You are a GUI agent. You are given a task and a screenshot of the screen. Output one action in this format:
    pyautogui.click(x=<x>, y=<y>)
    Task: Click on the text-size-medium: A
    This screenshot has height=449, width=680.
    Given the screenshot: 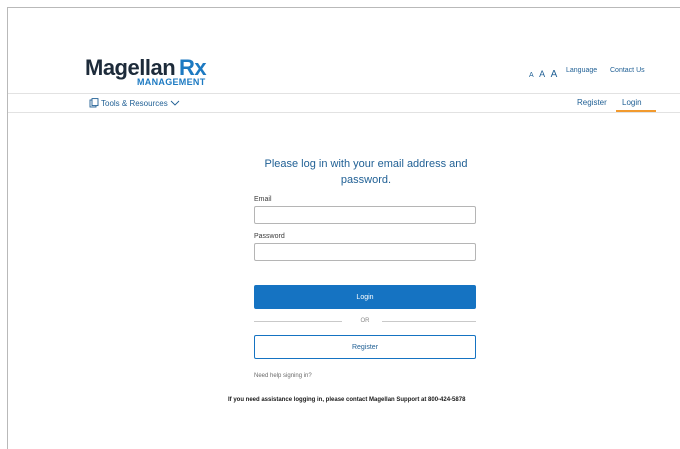 What is the action you would take?
    pyautogui.click(x=542, y=74)
    